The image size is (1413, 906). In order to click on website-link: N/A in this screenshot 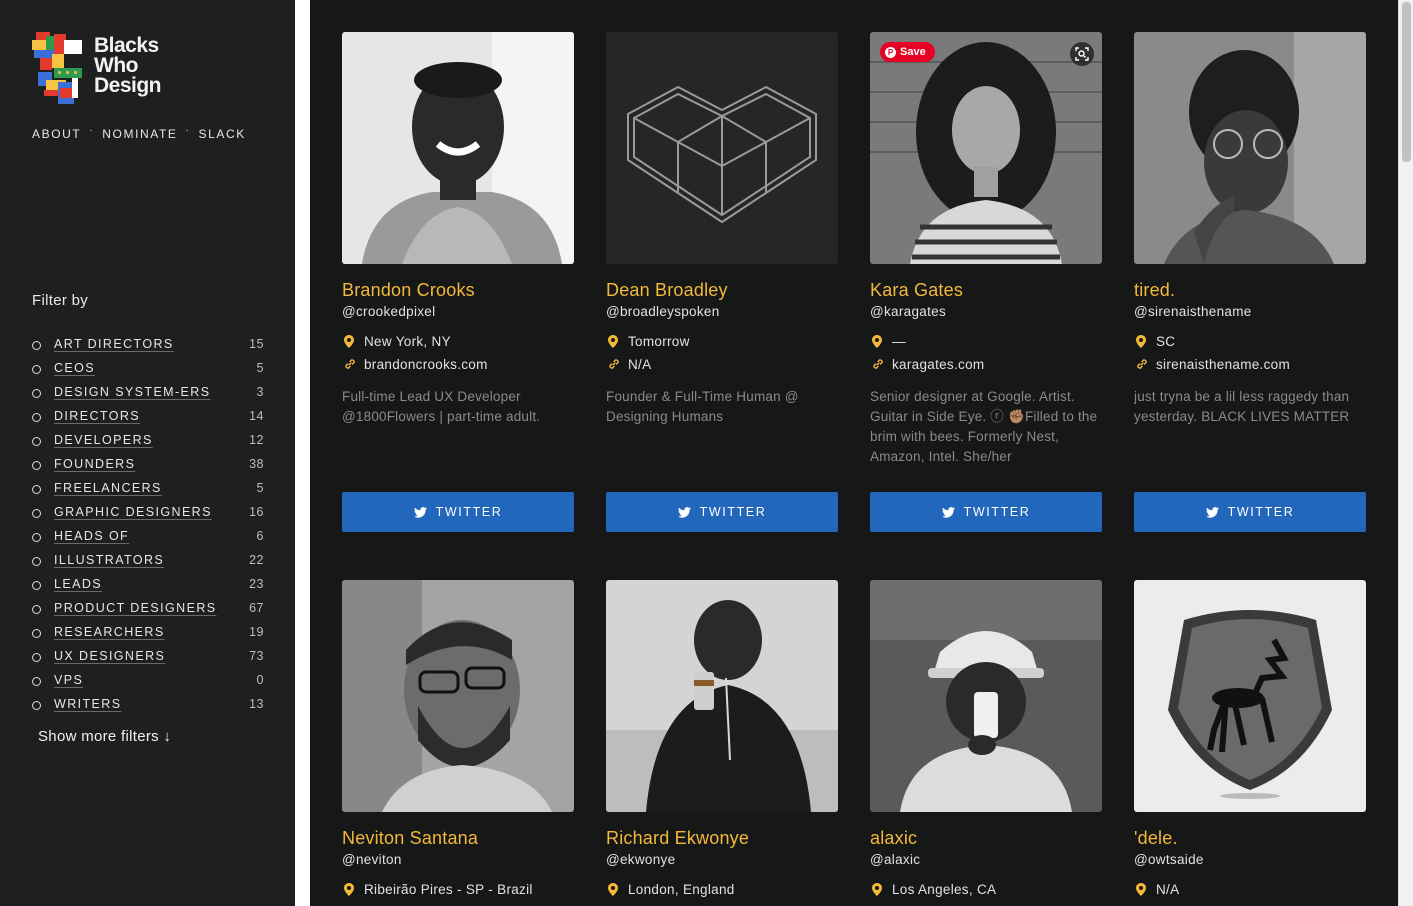, I will do `click(639, 364)`.